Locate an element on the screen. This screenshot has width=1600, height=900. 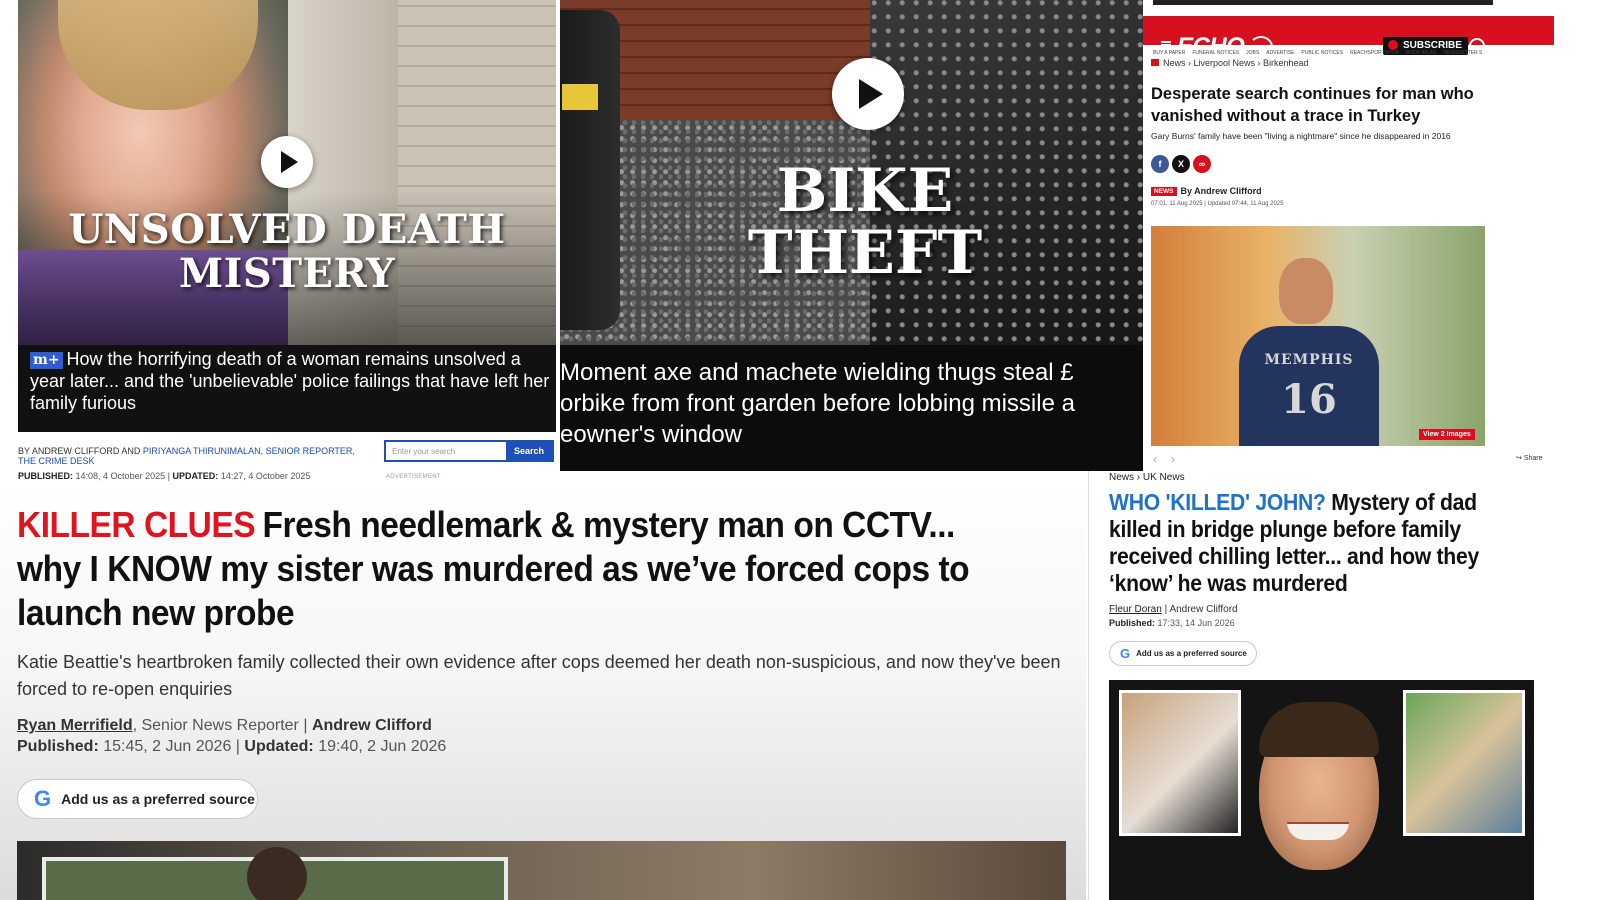
man-smile is located at coordinates (1318, 831).